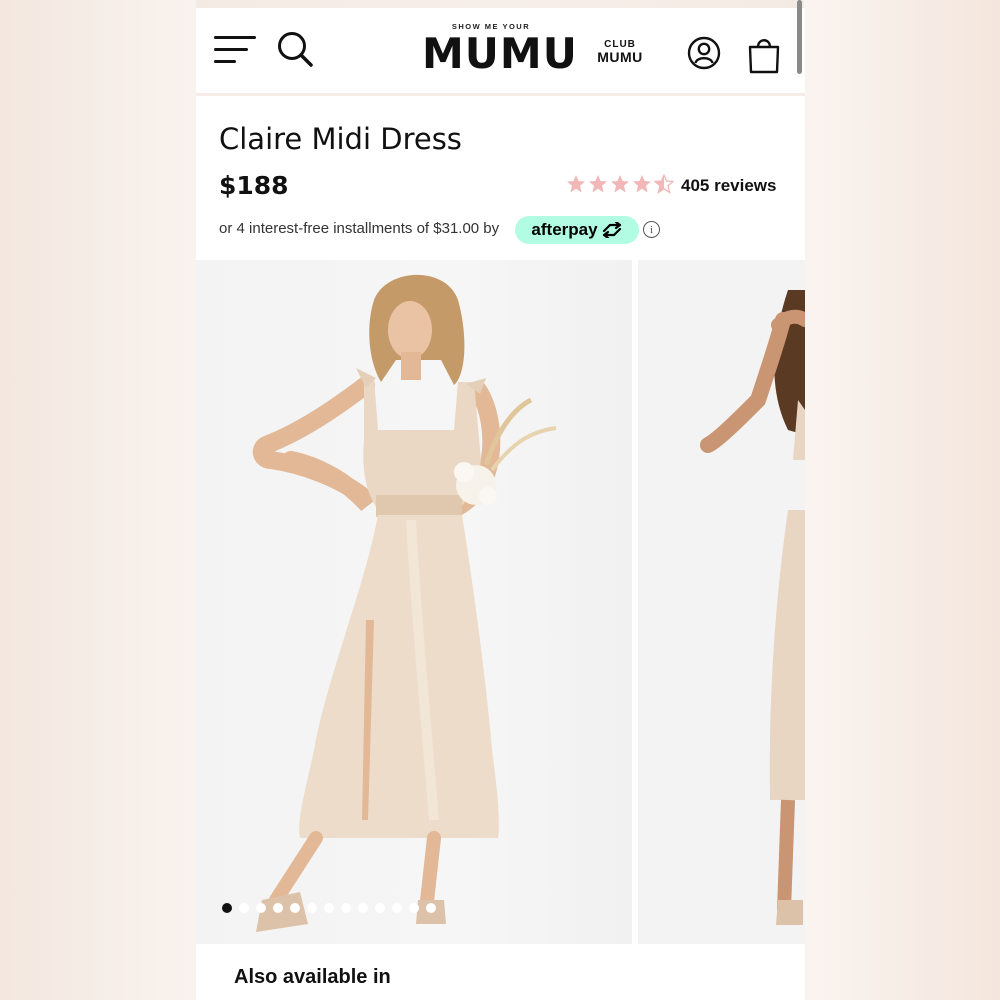 This screenshot has height=1000, width=1000. I want to click on also-available-heading: Also available in, so click(312, 977).